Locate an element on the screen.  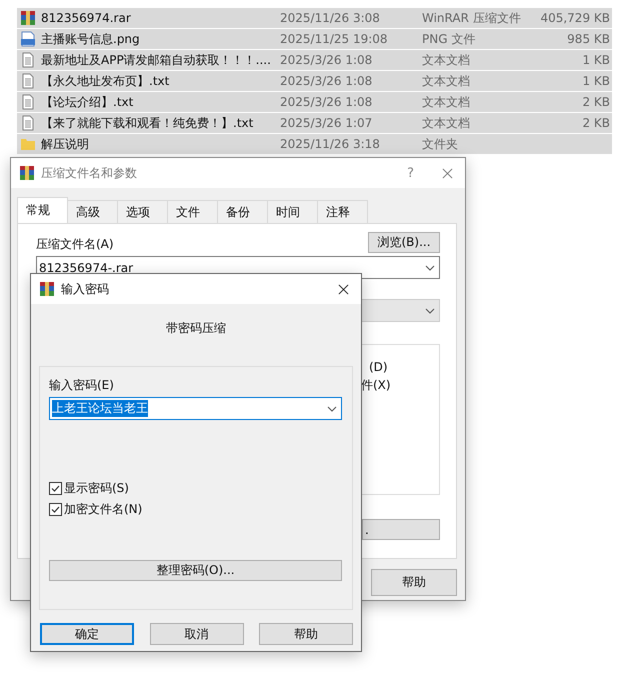
password-field: 上老王论坛当老王 is located at coordinates (195, 408).